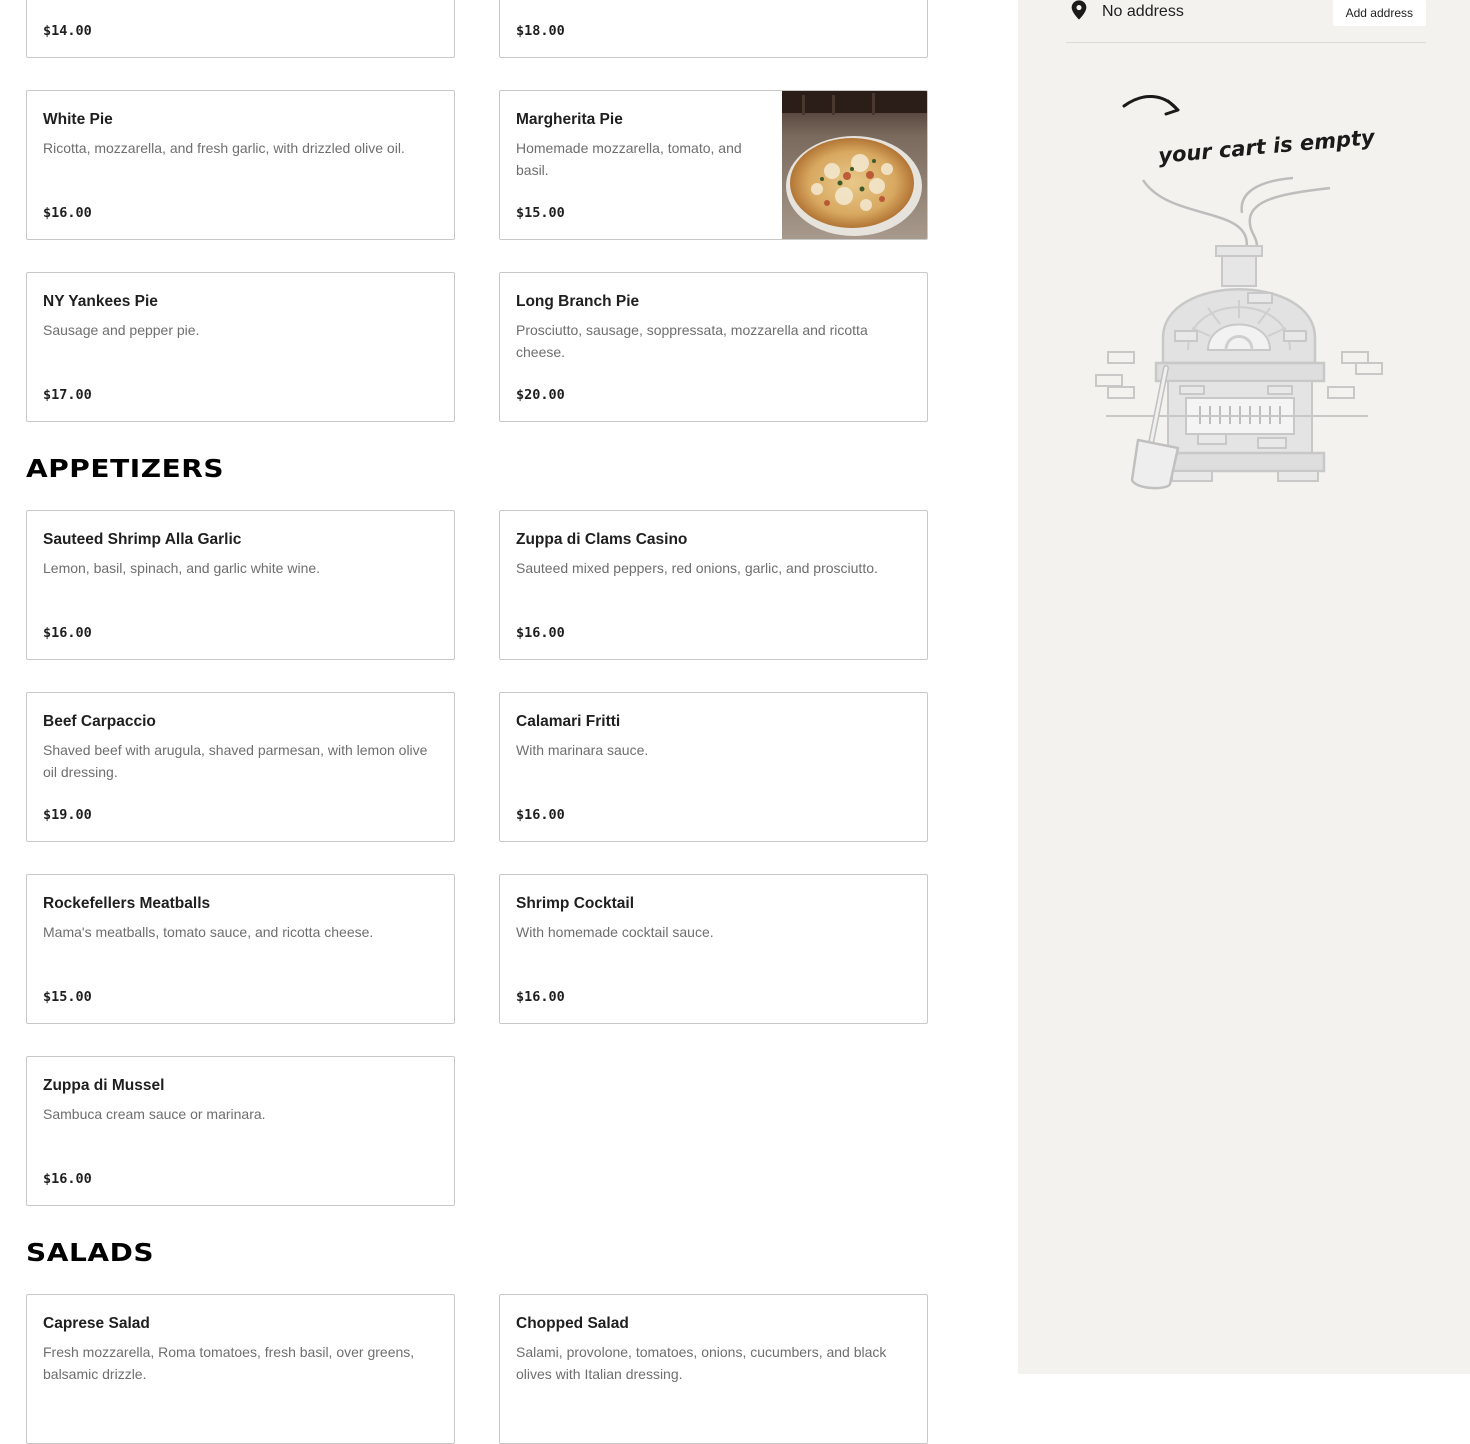  I want to click on item-name: Beef Carpaccio, so click(99, 721).